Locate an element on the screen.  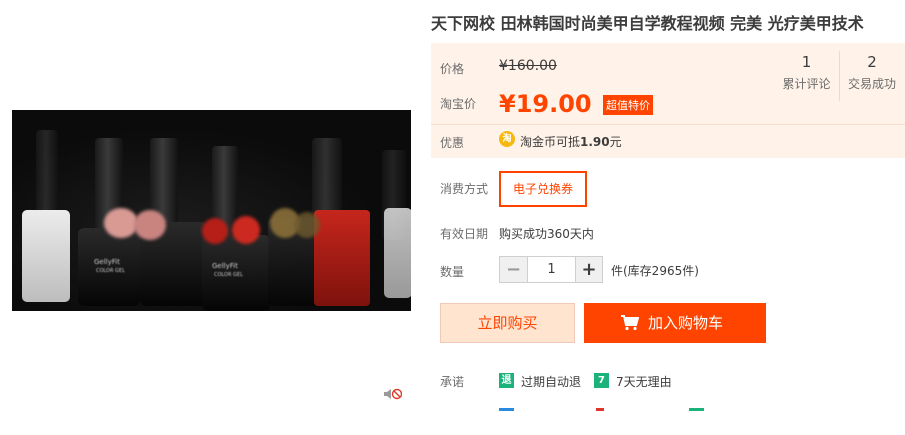
quantity-label: 数量 is located at coordinates (452, 272).